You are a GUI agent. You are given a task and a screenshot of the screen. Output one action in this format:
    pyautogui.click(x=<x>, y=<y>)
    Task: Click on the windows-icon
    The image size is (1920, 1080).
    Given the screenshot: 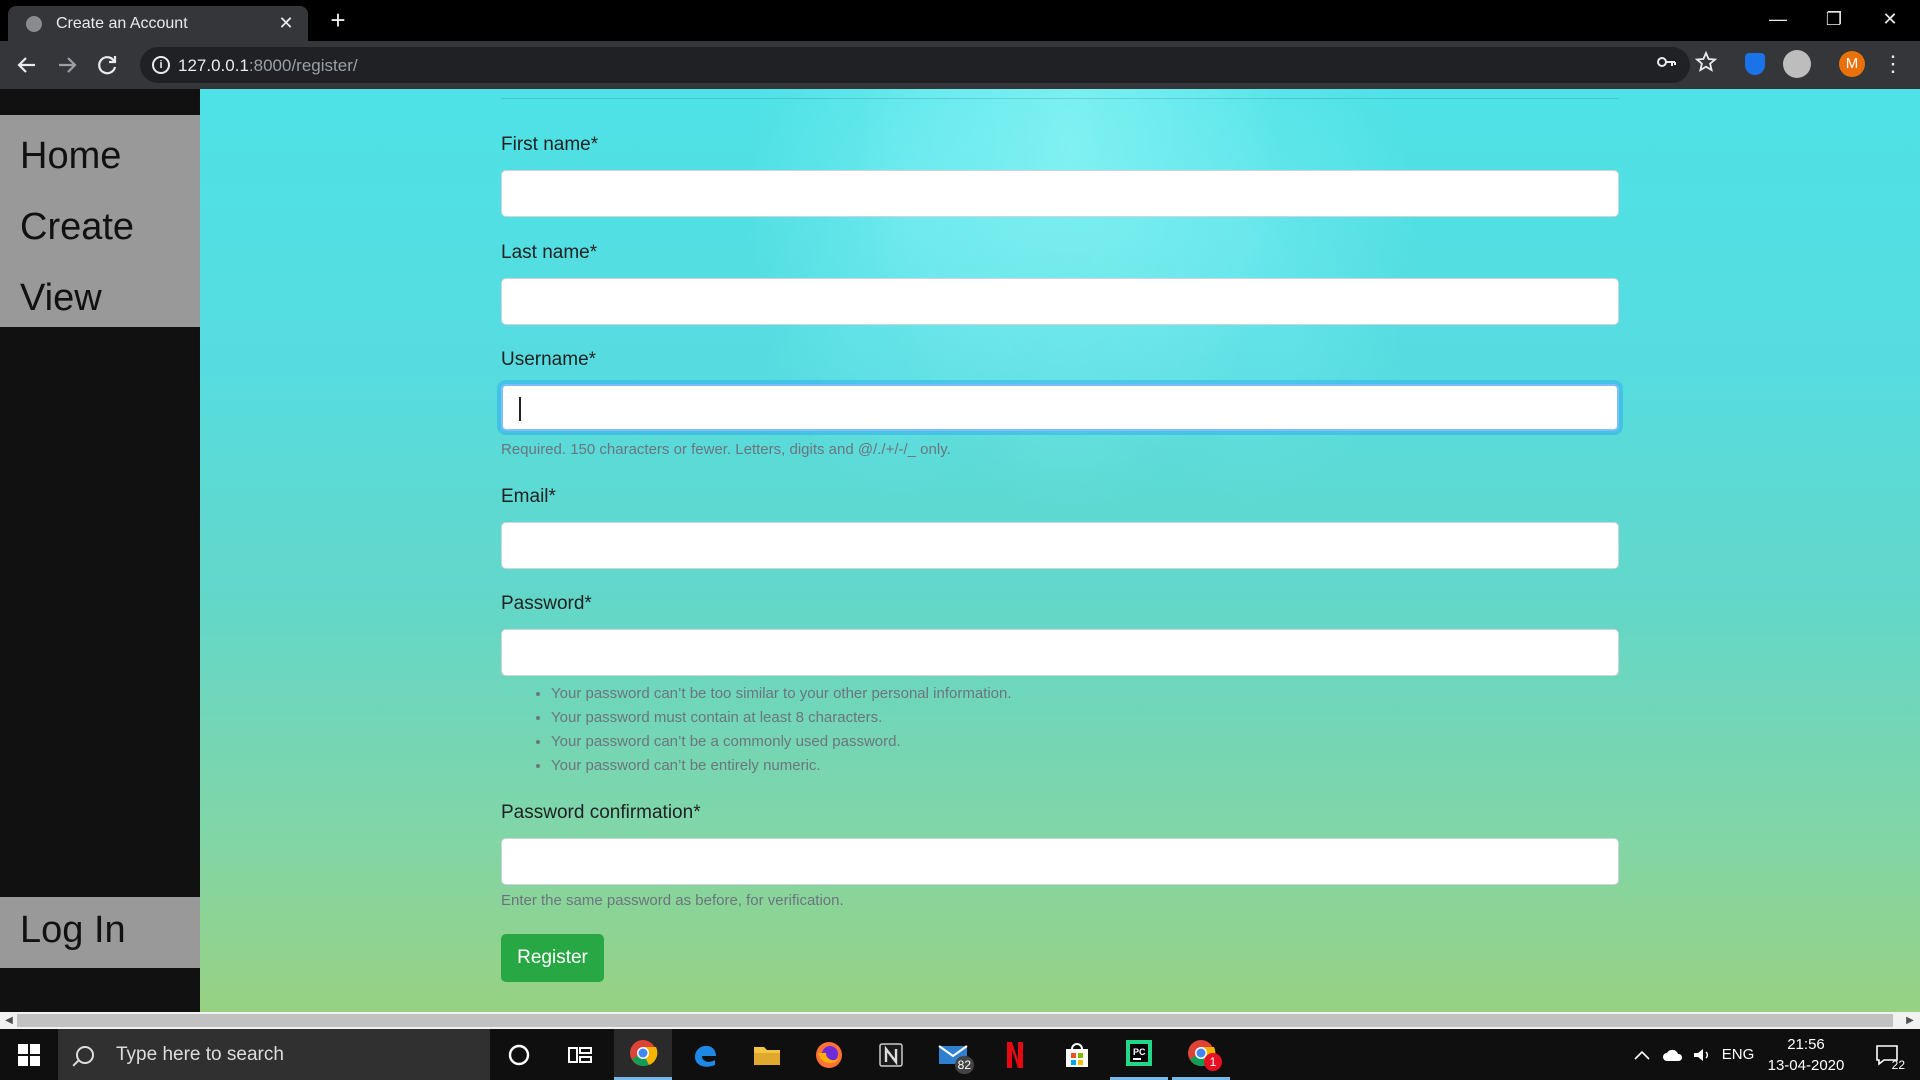 What is the action you would take?
    pyautogui.click(x=29, y=1054)
    